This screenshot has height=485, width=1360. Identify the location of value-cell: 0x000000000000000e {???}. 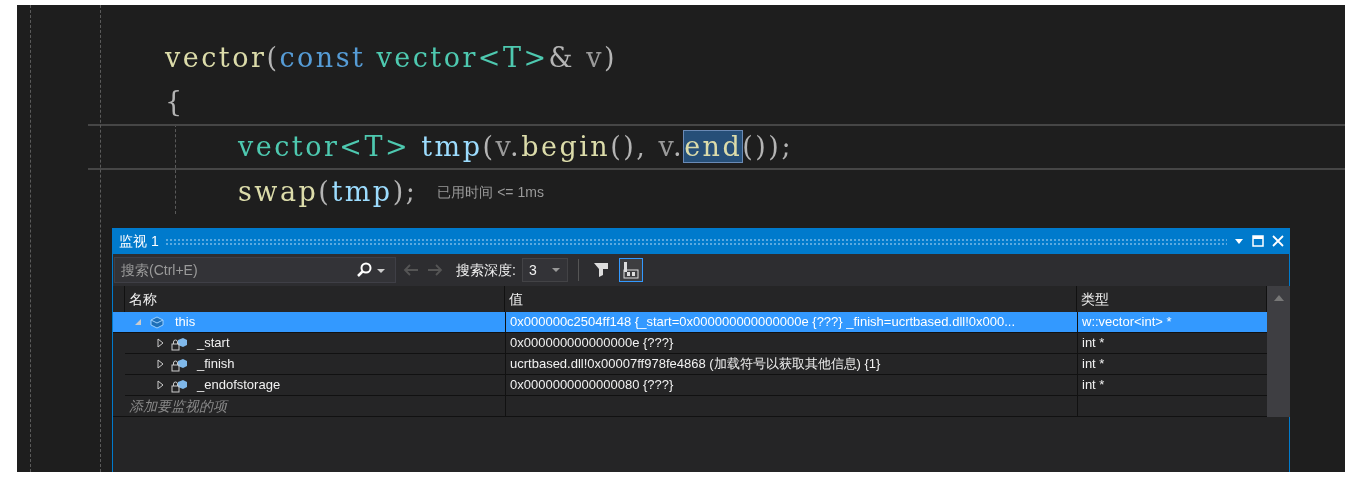
(791, 343).